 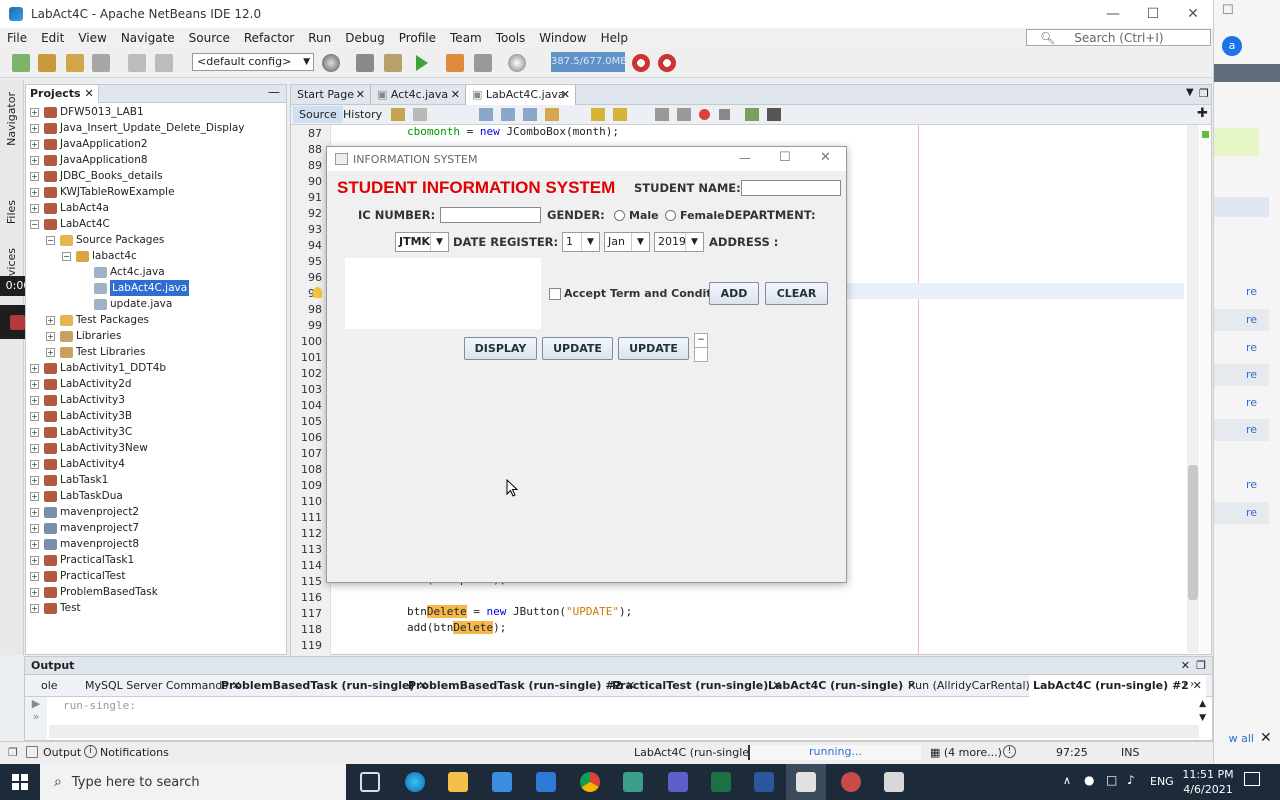 I want to click on code-line-117: btnDelete = new JButton("UPDATE");, so click(x=519, y=611).